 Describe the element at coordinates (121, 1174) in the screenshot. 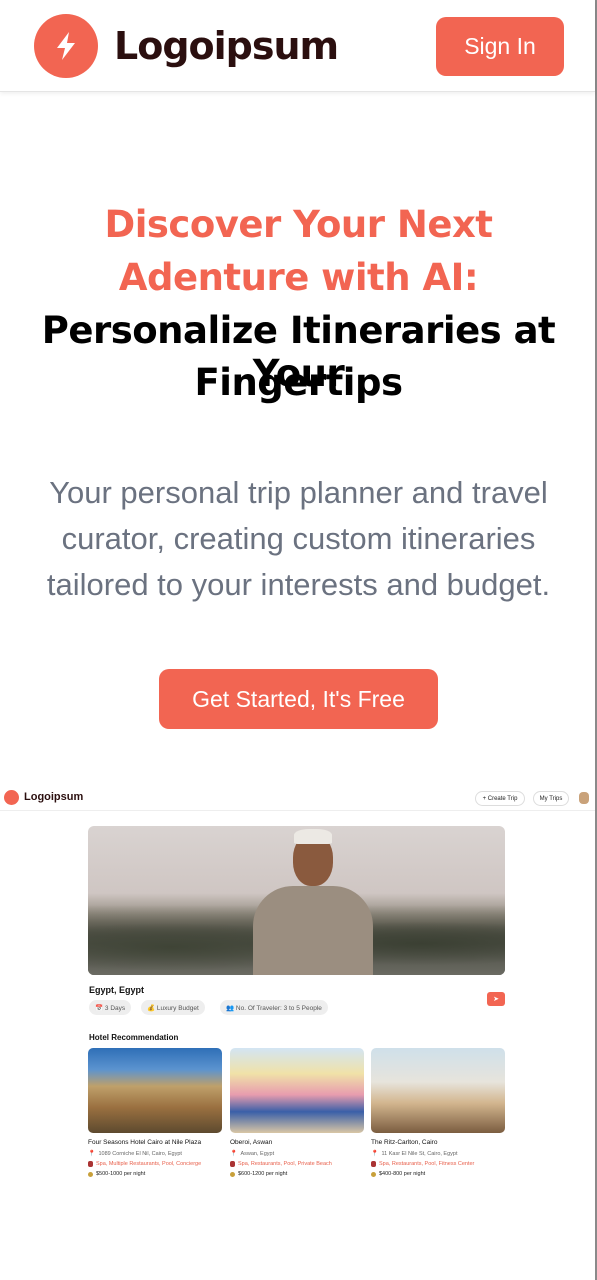

I see `preview-hotel-price: $500-1000 per night` at that location.